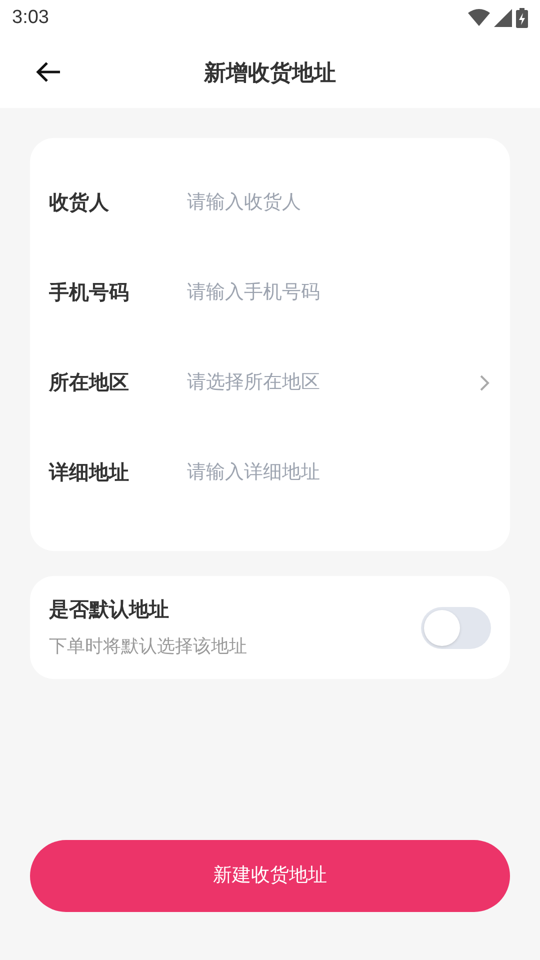 Image resolution: width=540 pixels, height=960 pixels. I want to click on chevron-right-icon, so click(485, 383).